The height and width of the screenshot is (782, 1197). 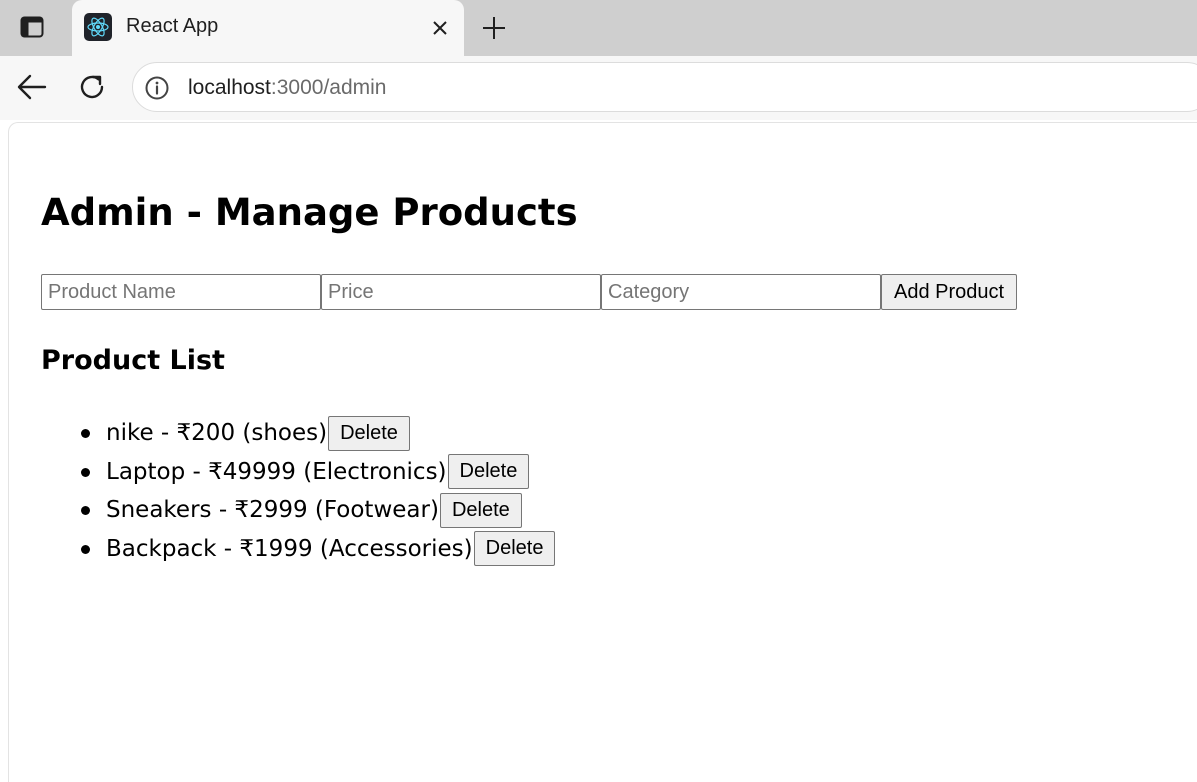 What do you see at coordinates (133, 360) in the screenshot?
I see `product-list-title: Product List` at bounding box center [133, 360].